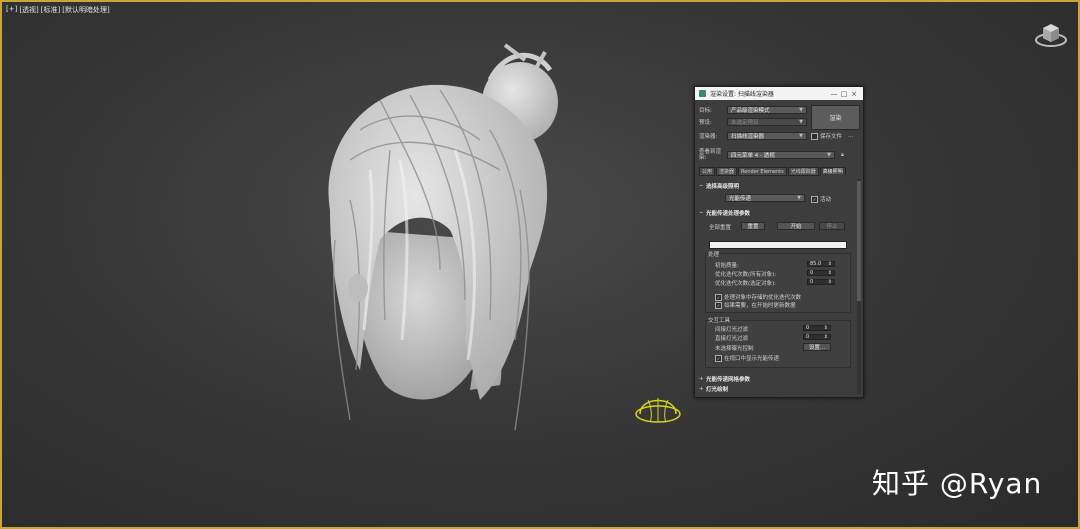  What do you see at coordinates (740, 199) in the screenshot?
I see `advanced-lighting-value: 光能传递` at bounding box center [740, 199].